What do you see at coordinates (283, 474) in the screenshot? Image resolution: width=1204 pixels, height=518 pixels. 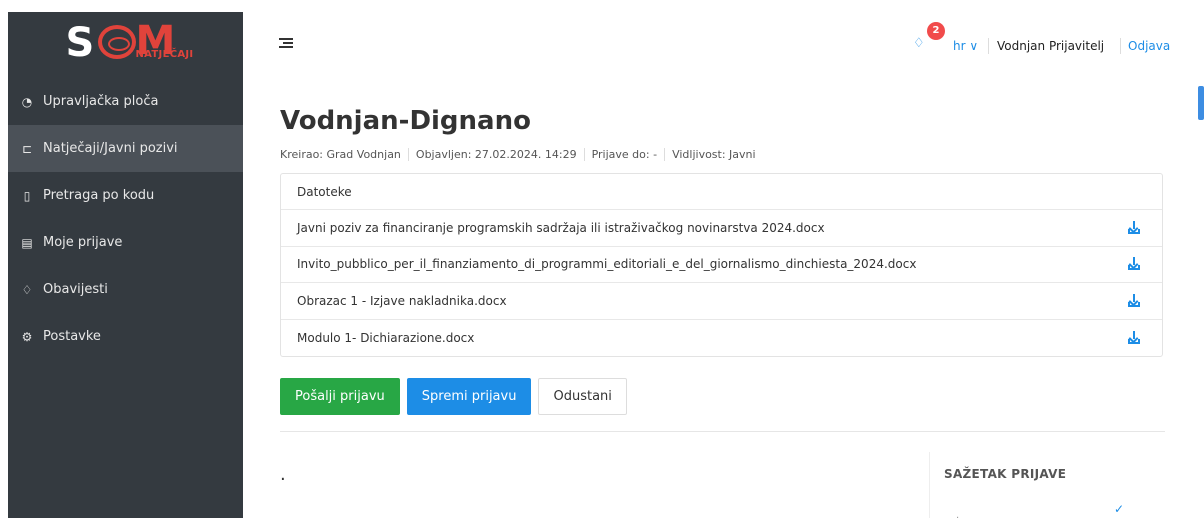 I see `form-section-marker: .` at bounding box center [283, 474].